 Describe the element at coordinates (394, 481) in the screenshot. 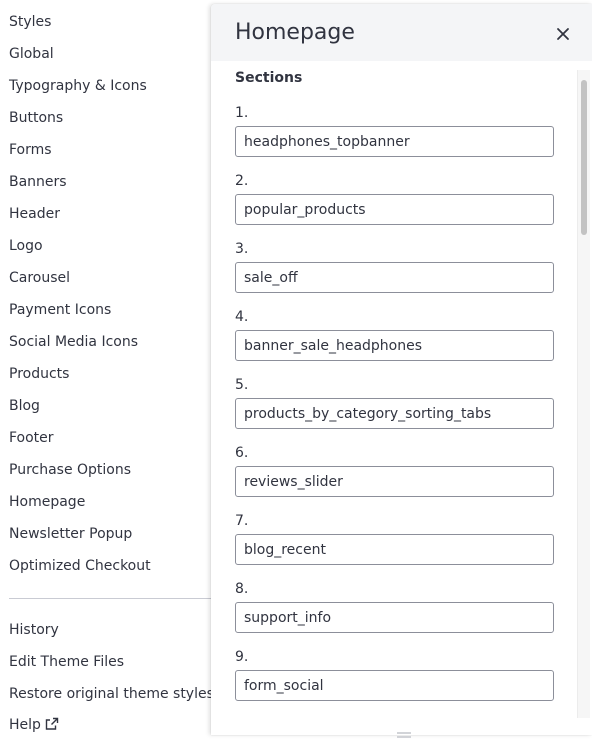

I see `section-6-input` at that location.